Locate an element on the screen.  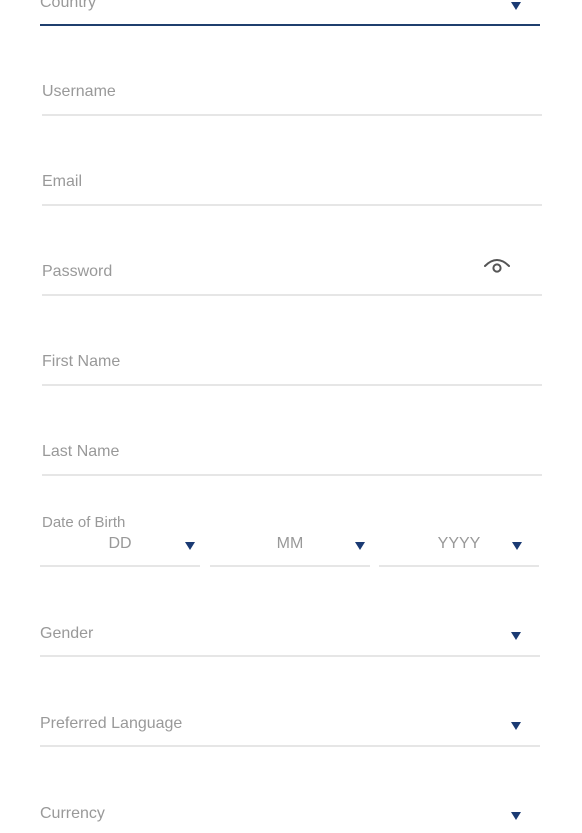
password-label: Password is located at coordinates (77, 271).